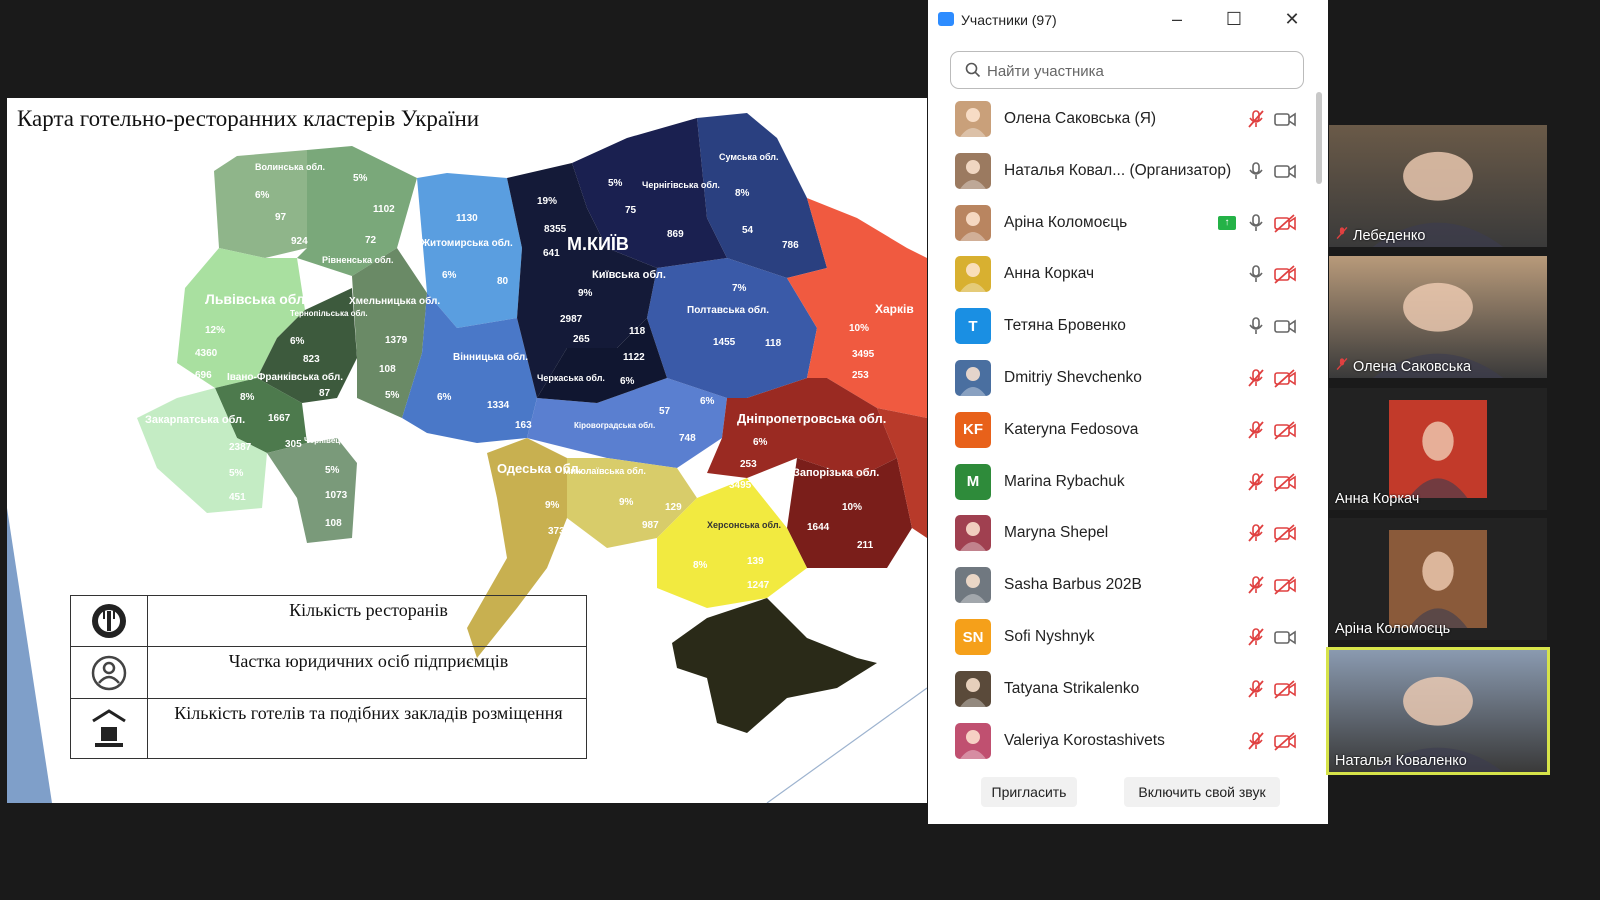 Image resolution: width=1600 pixels, height=900 pixels. Describe the element at coordinates (1438, 579) in the screenshot. I see `video-tile: Аріна Коломоєць` at that location.